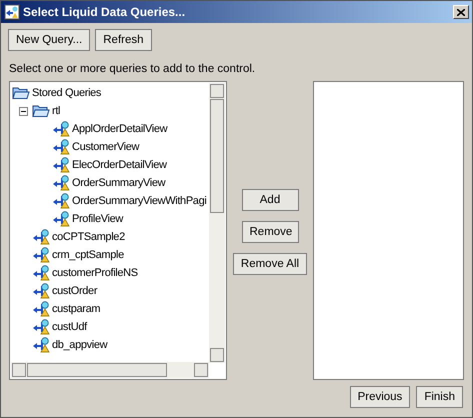 The height and width of the screenshot is (418, 473). What do you see at coordinates (23, 111) in the screenshot?
I see `collapse-toggle` at bounding box center [23, 111].